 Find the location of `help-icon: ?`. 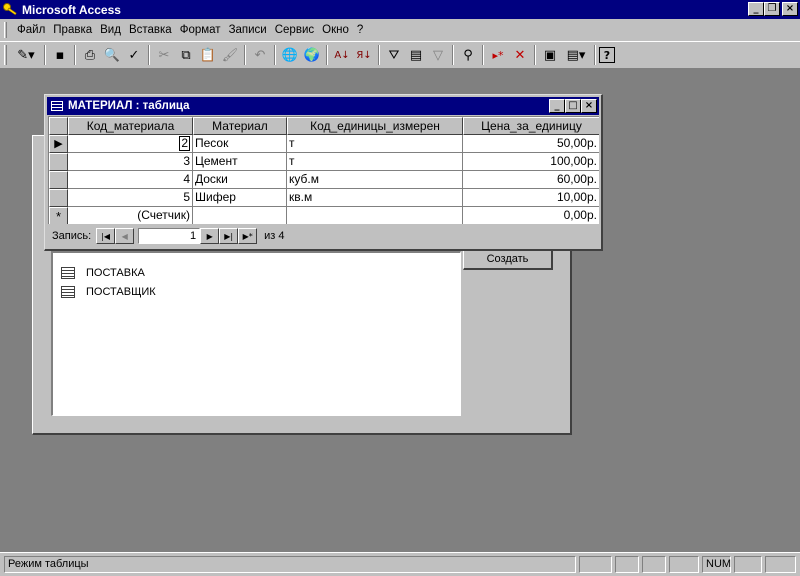

help-icon: ? is located at coordinates (607, 55).